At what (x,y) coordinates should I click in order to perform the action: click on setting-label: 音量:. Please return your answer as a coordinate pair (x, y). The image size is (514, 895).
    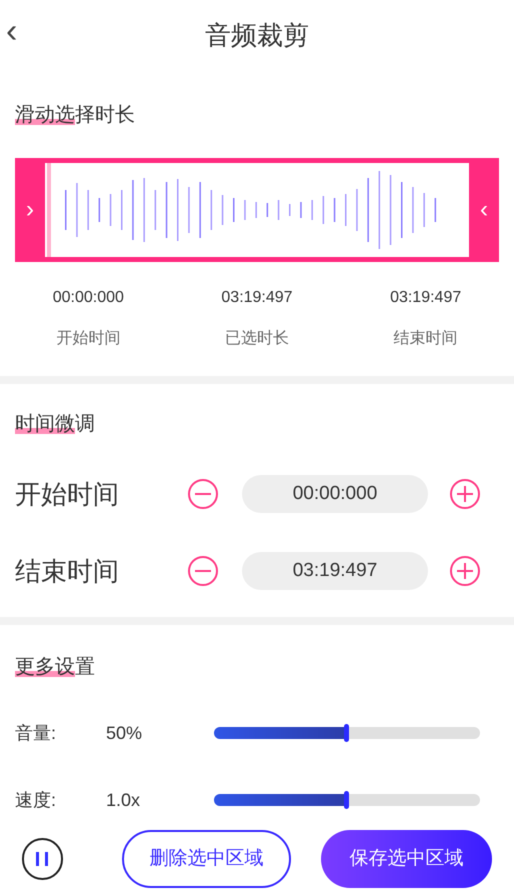
    Looking at the image, I should click on (36, 733).